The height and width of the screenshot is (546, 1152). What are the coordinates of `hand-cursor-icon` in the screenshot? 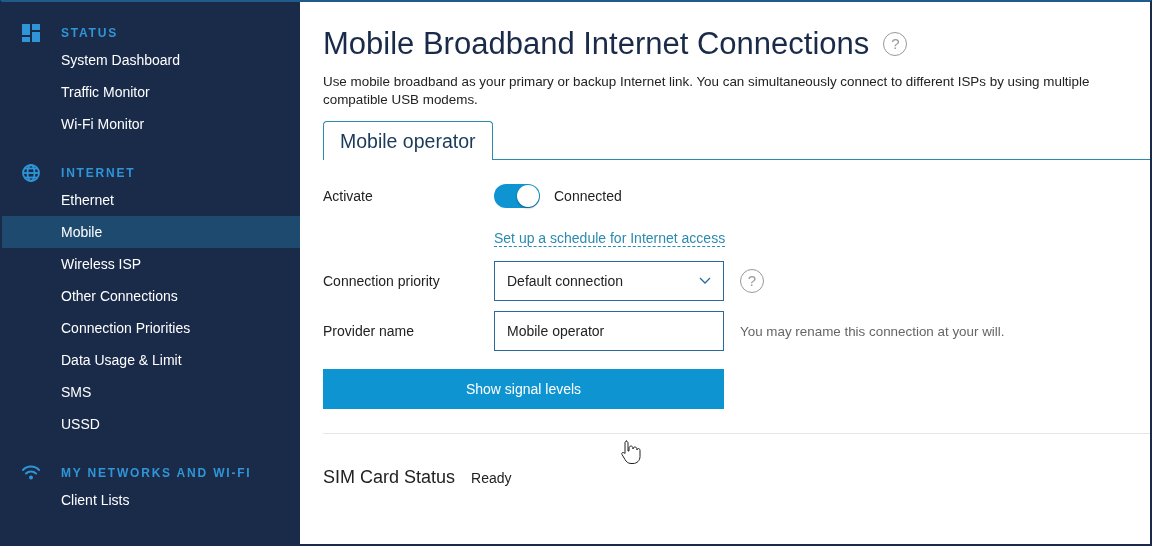 It's located at (631, 452).